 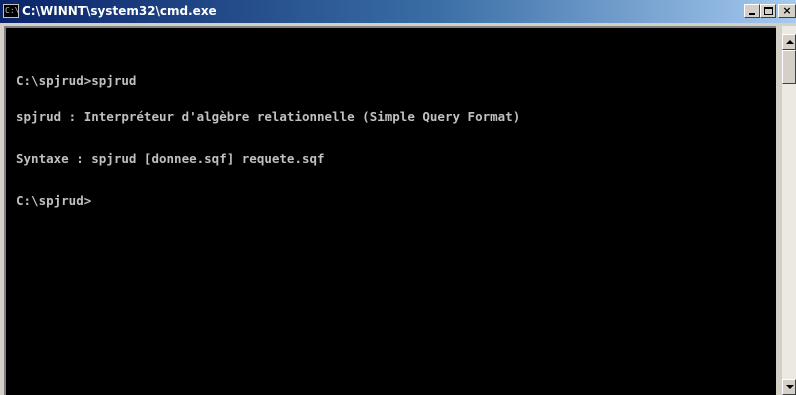 I want to click on close-icon: ×, so click(x=787, y=10).